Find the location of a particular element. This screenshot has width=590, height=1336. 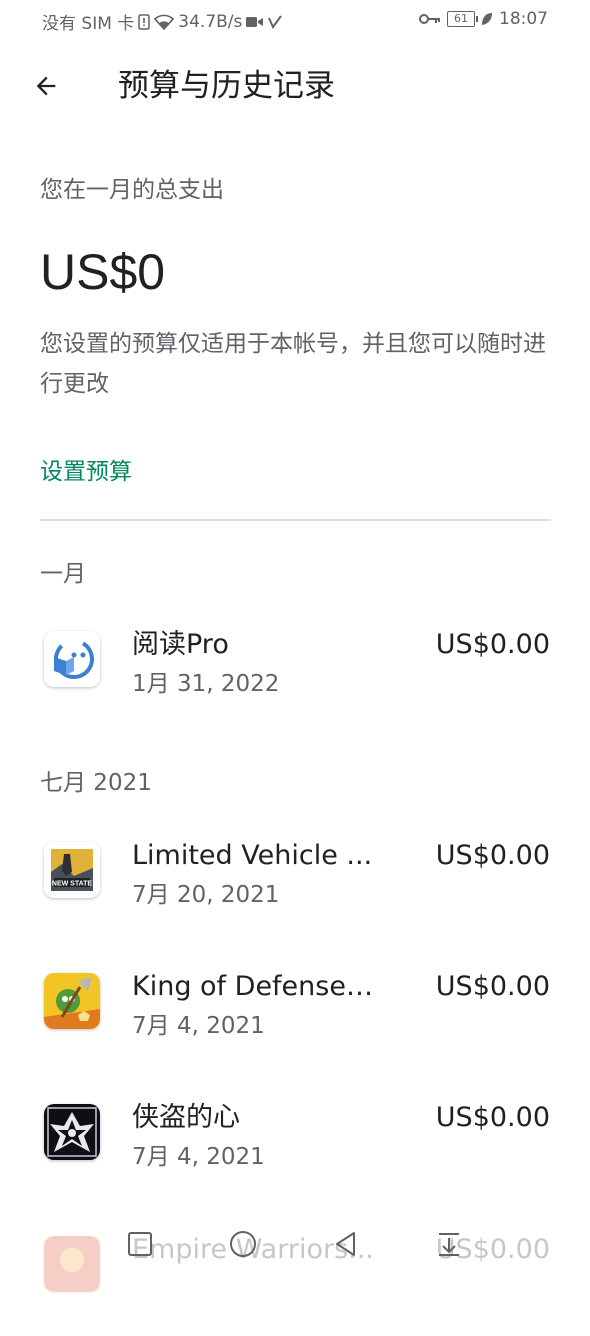

battery-icon: 61 is located at coordinates (462, 19).